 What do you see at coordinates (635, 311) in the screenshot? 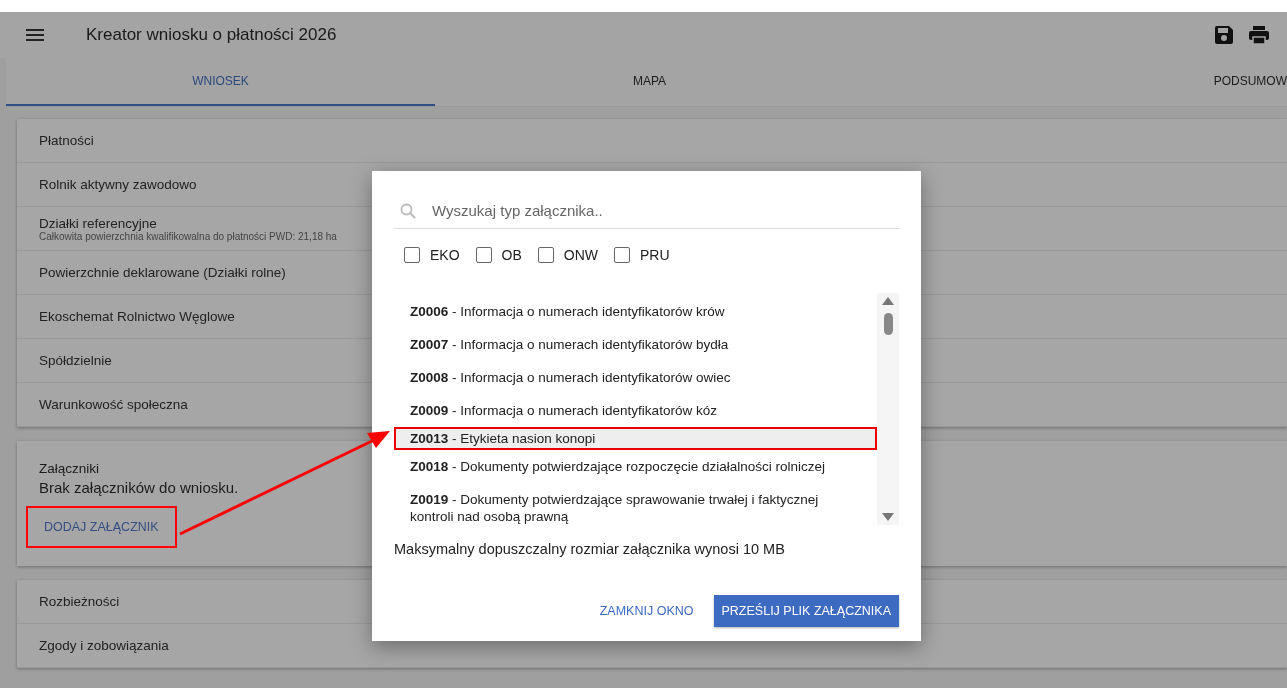
I see `attachment-type-item: Z0006 - Informacja o numerach identyfikatorów krów` at bounding box center [635, 311].